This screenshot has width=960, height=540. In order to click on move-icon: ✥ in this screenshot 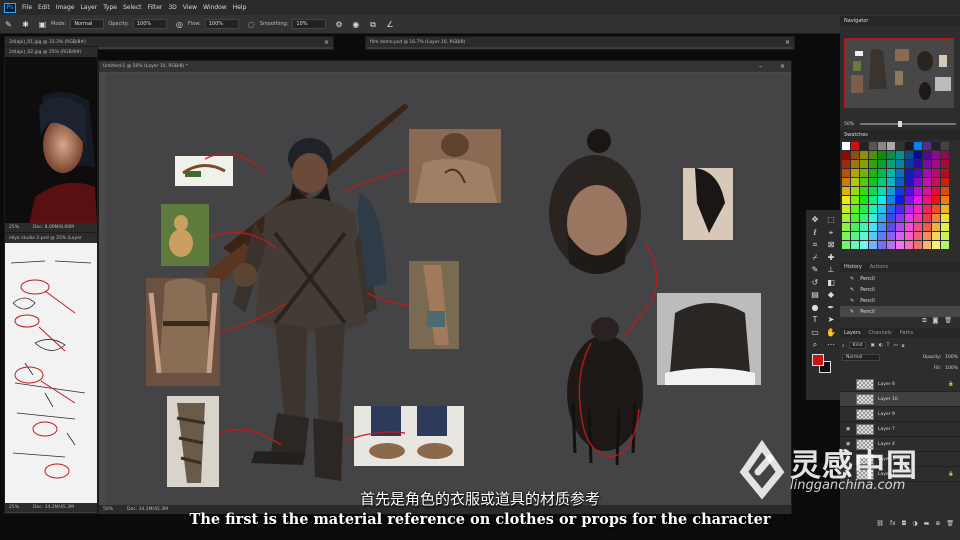, I will do `click(815, 220)`.